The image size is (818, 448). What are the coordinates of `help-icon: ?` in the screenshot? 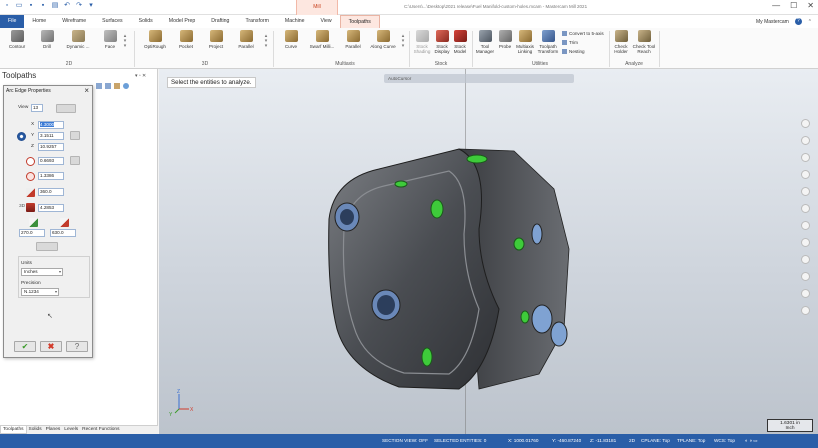 It's located at (798, 21).